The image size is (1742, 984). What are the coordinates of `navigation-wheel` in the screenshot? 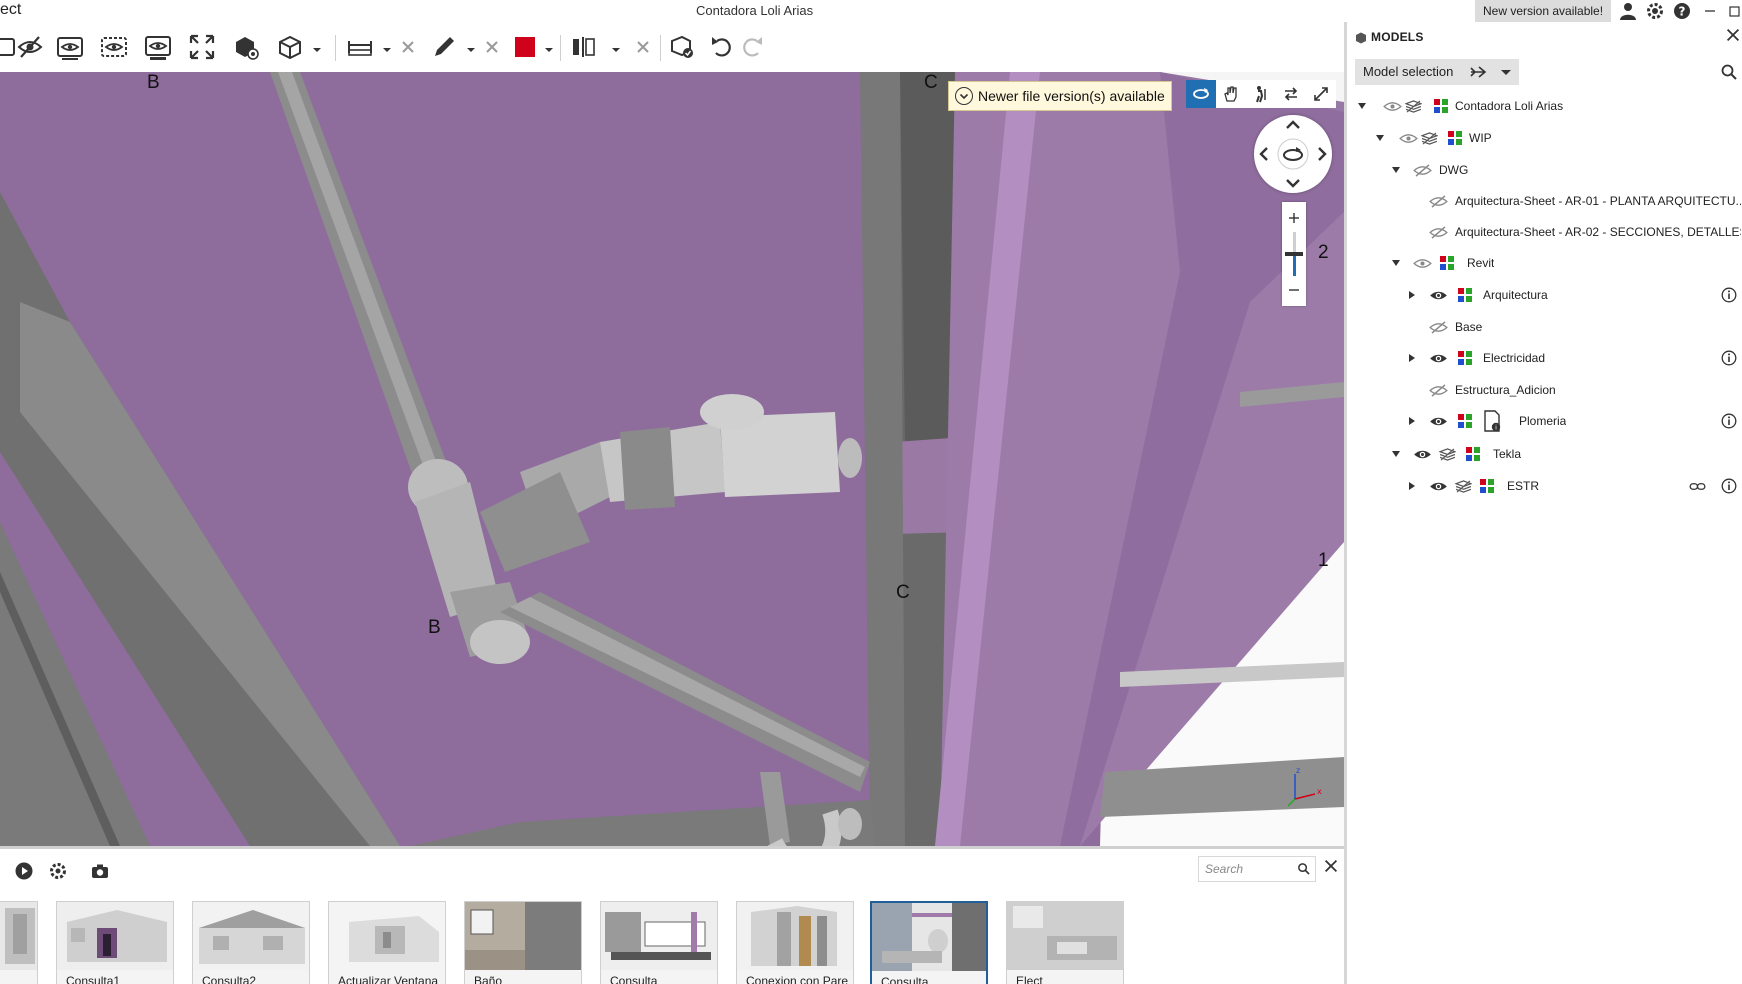 It's located at (1293, 154).